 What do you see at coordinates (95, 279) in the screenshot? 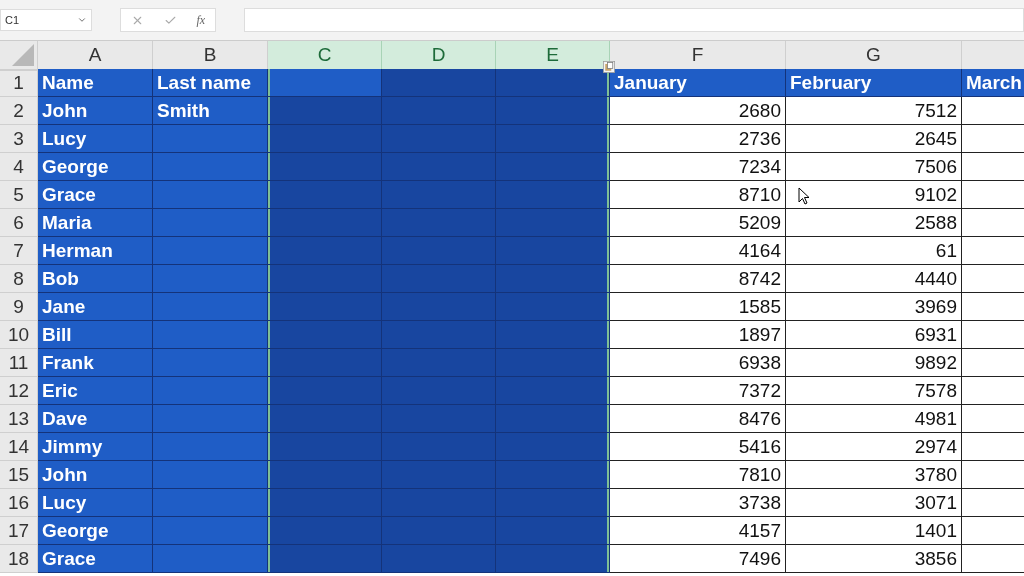
I see `table-cell: Bob` at bounding box center [95, 279].